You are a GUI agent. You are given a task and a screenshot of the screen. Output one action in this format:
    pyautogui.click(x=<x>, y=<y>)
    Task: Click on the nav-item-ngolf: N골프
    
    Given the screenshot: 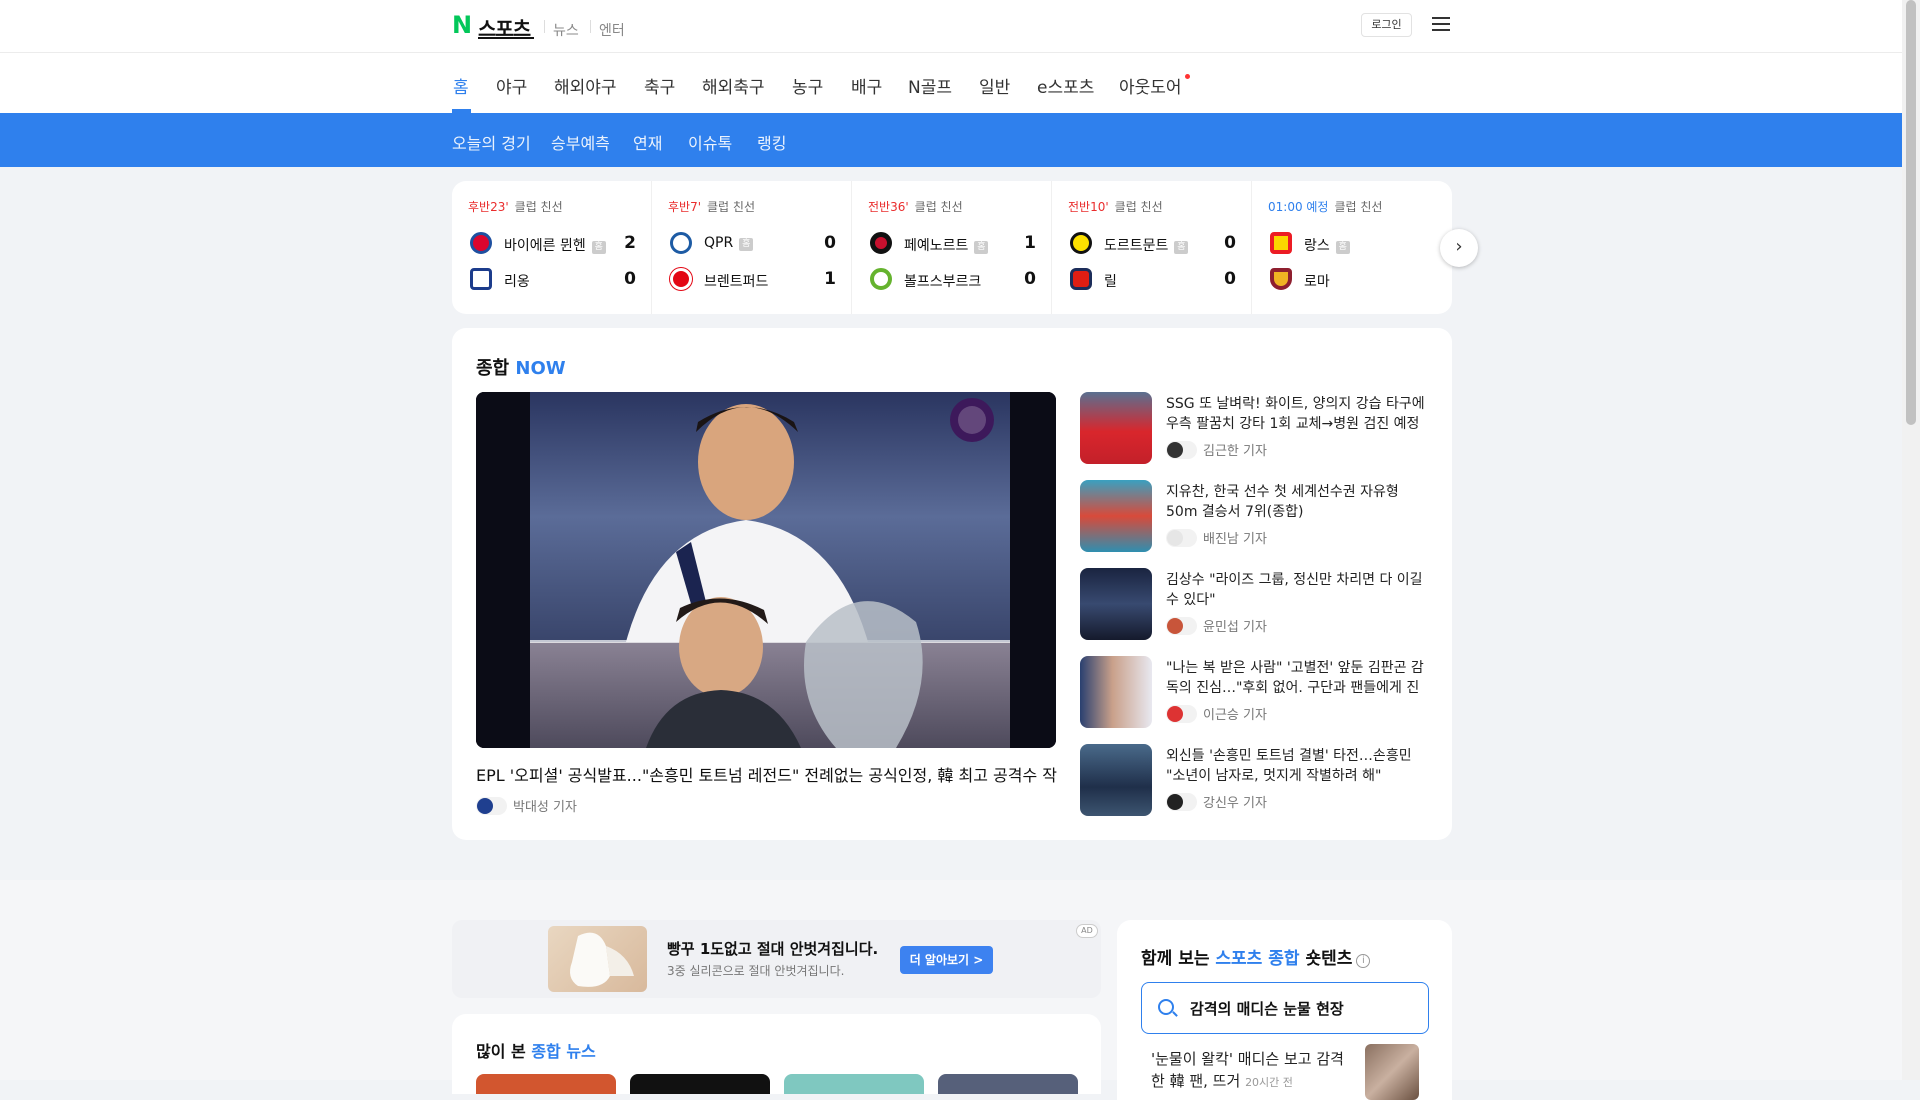 What is the action you would take?
    pyautogui.click(x=930, y=85)
    